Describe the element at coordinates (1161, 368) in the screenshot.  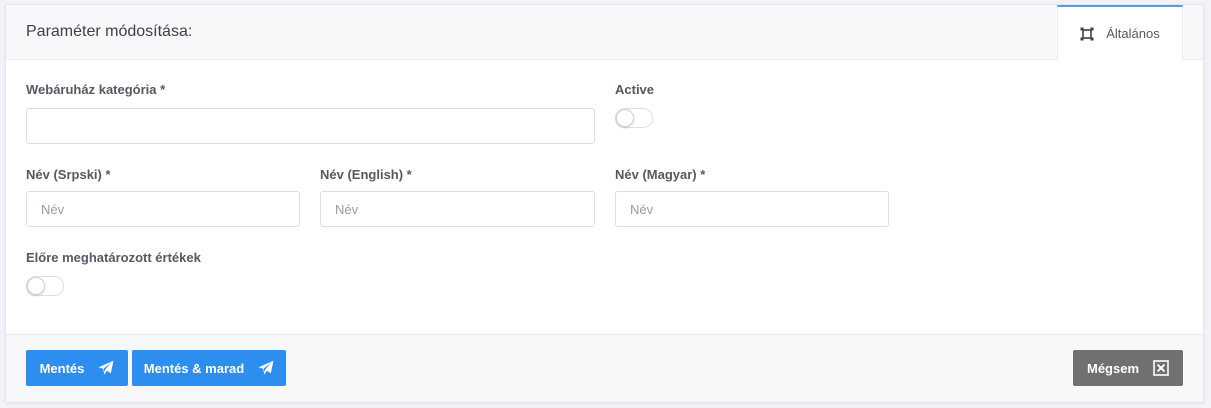
I see `close-box-icon` at that location.